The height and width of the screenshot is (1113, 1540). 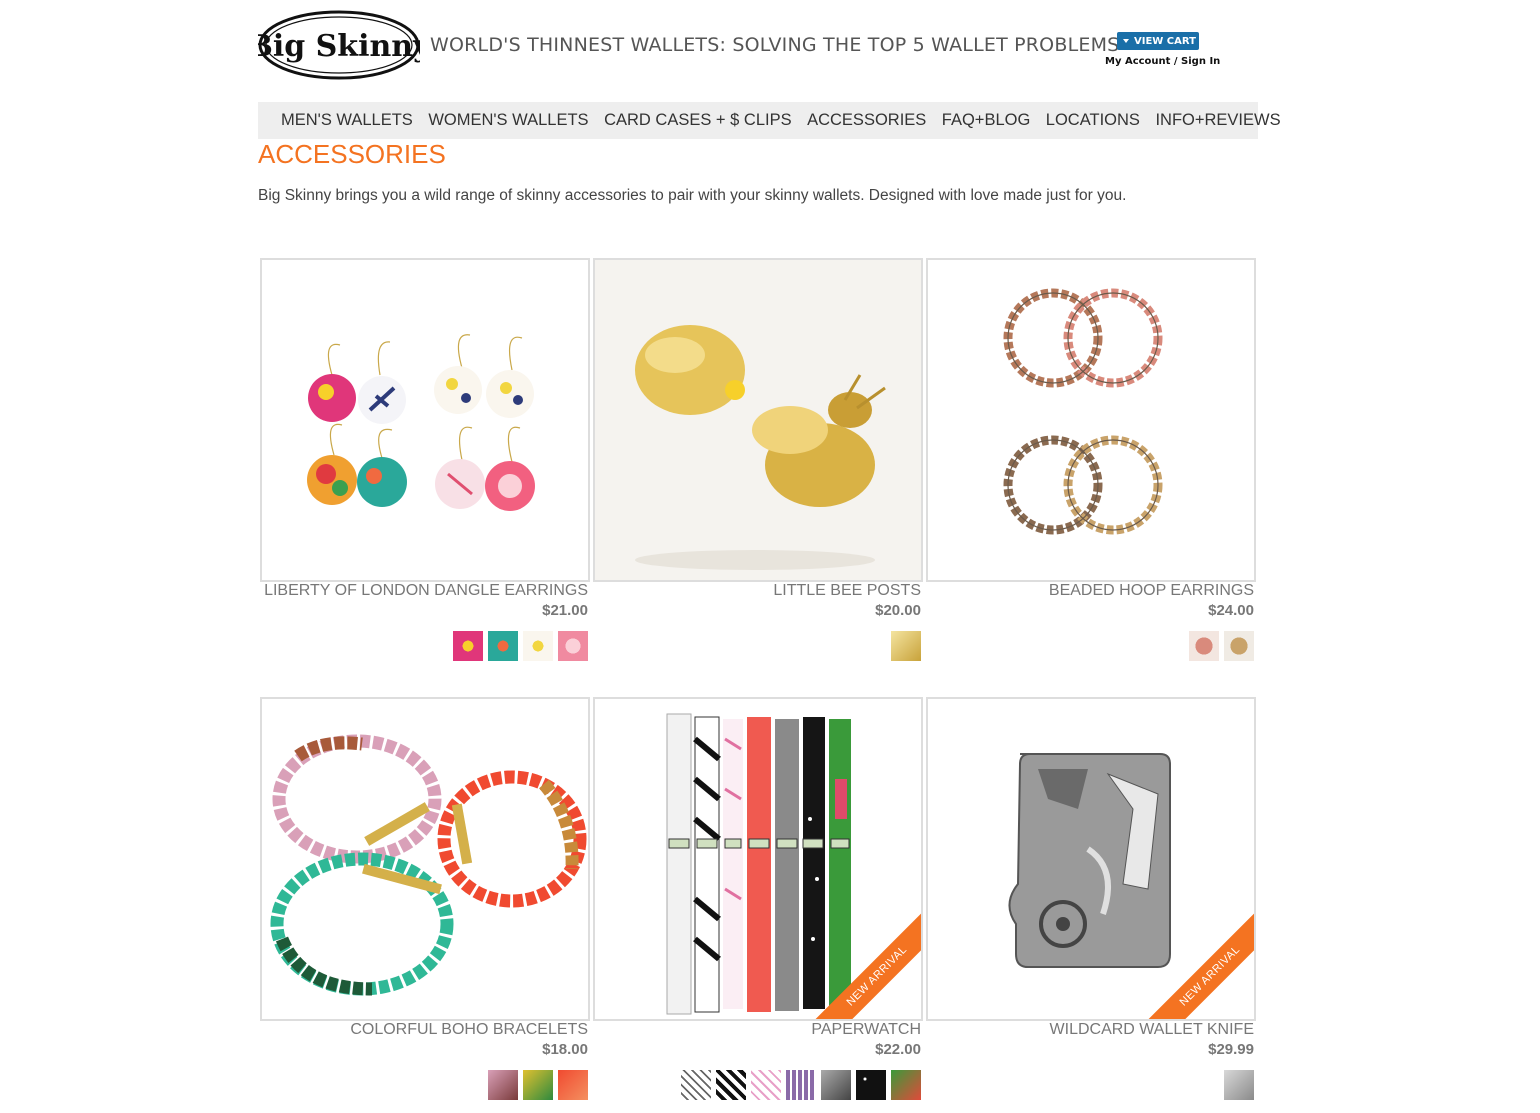 What do you see at coordinates (1126, 41) in the screenshot?
I see `caret-down-icon` at bounding box center [1126, 41].